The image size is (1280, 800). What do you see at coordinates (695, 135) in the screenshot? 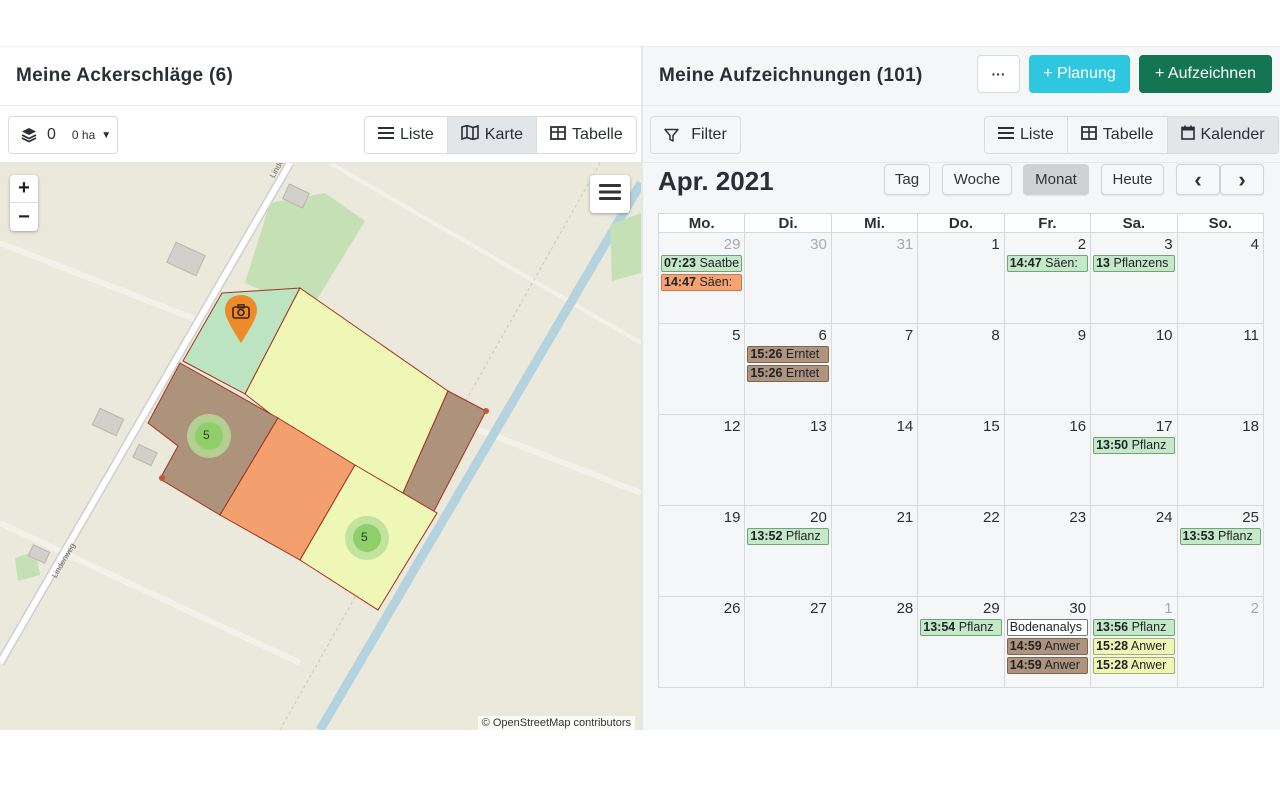
I see `filter-button: Filter` at bounding box center [695, 135].